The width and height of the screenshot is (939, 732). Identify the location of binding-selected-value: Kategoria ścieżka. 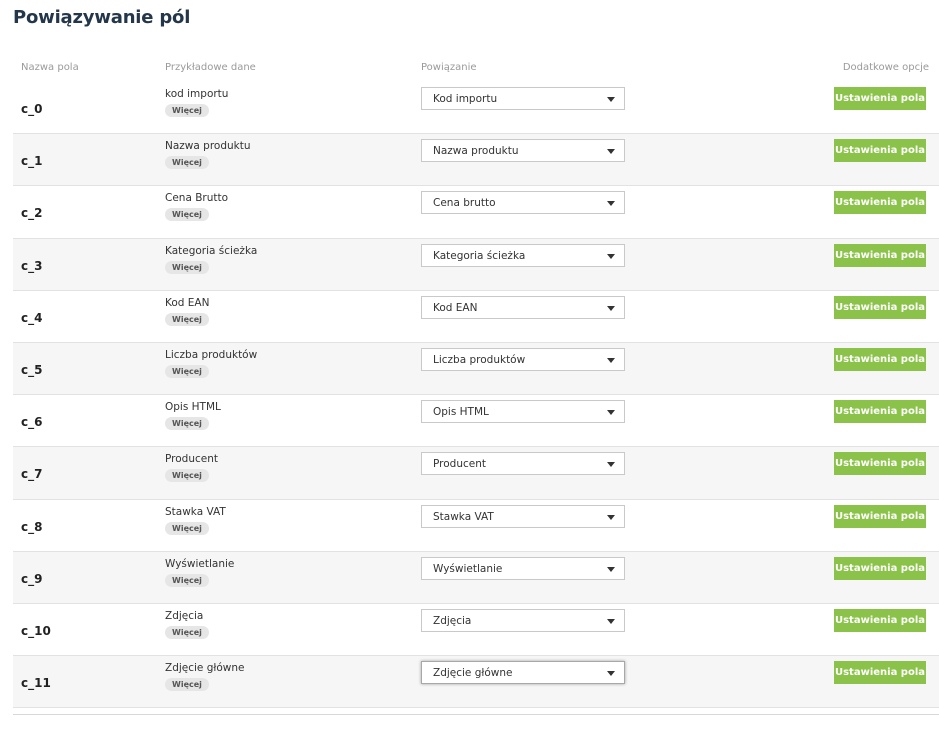
(479, 255).